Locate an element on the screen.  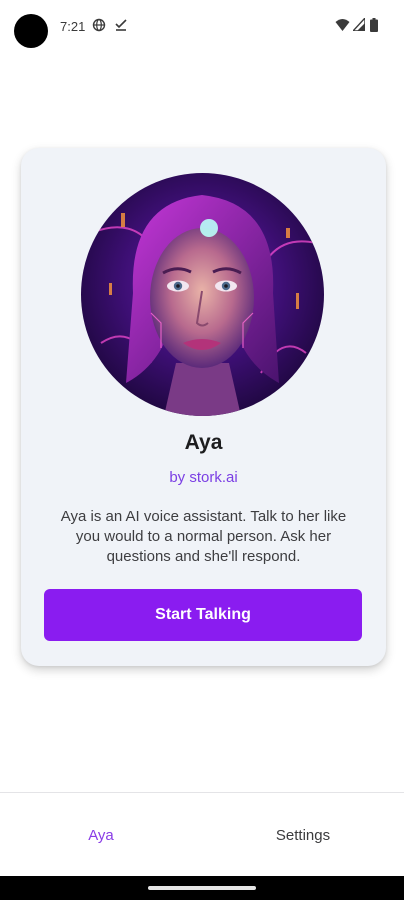
status-time: 7:21 is located at coordinates (73, 26).